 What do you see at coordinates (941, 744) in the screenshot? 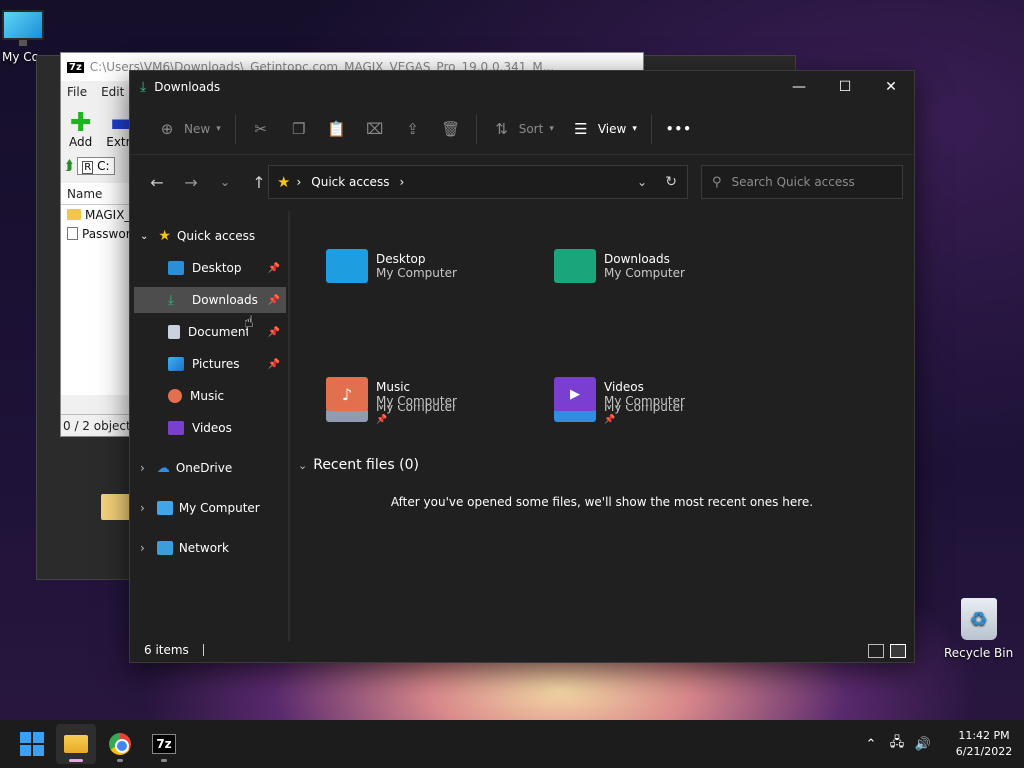
I see `system-tray: ⌃ 🖧 🔊 11:42 PM 6/21/2022` at bounding box center [941, 744].